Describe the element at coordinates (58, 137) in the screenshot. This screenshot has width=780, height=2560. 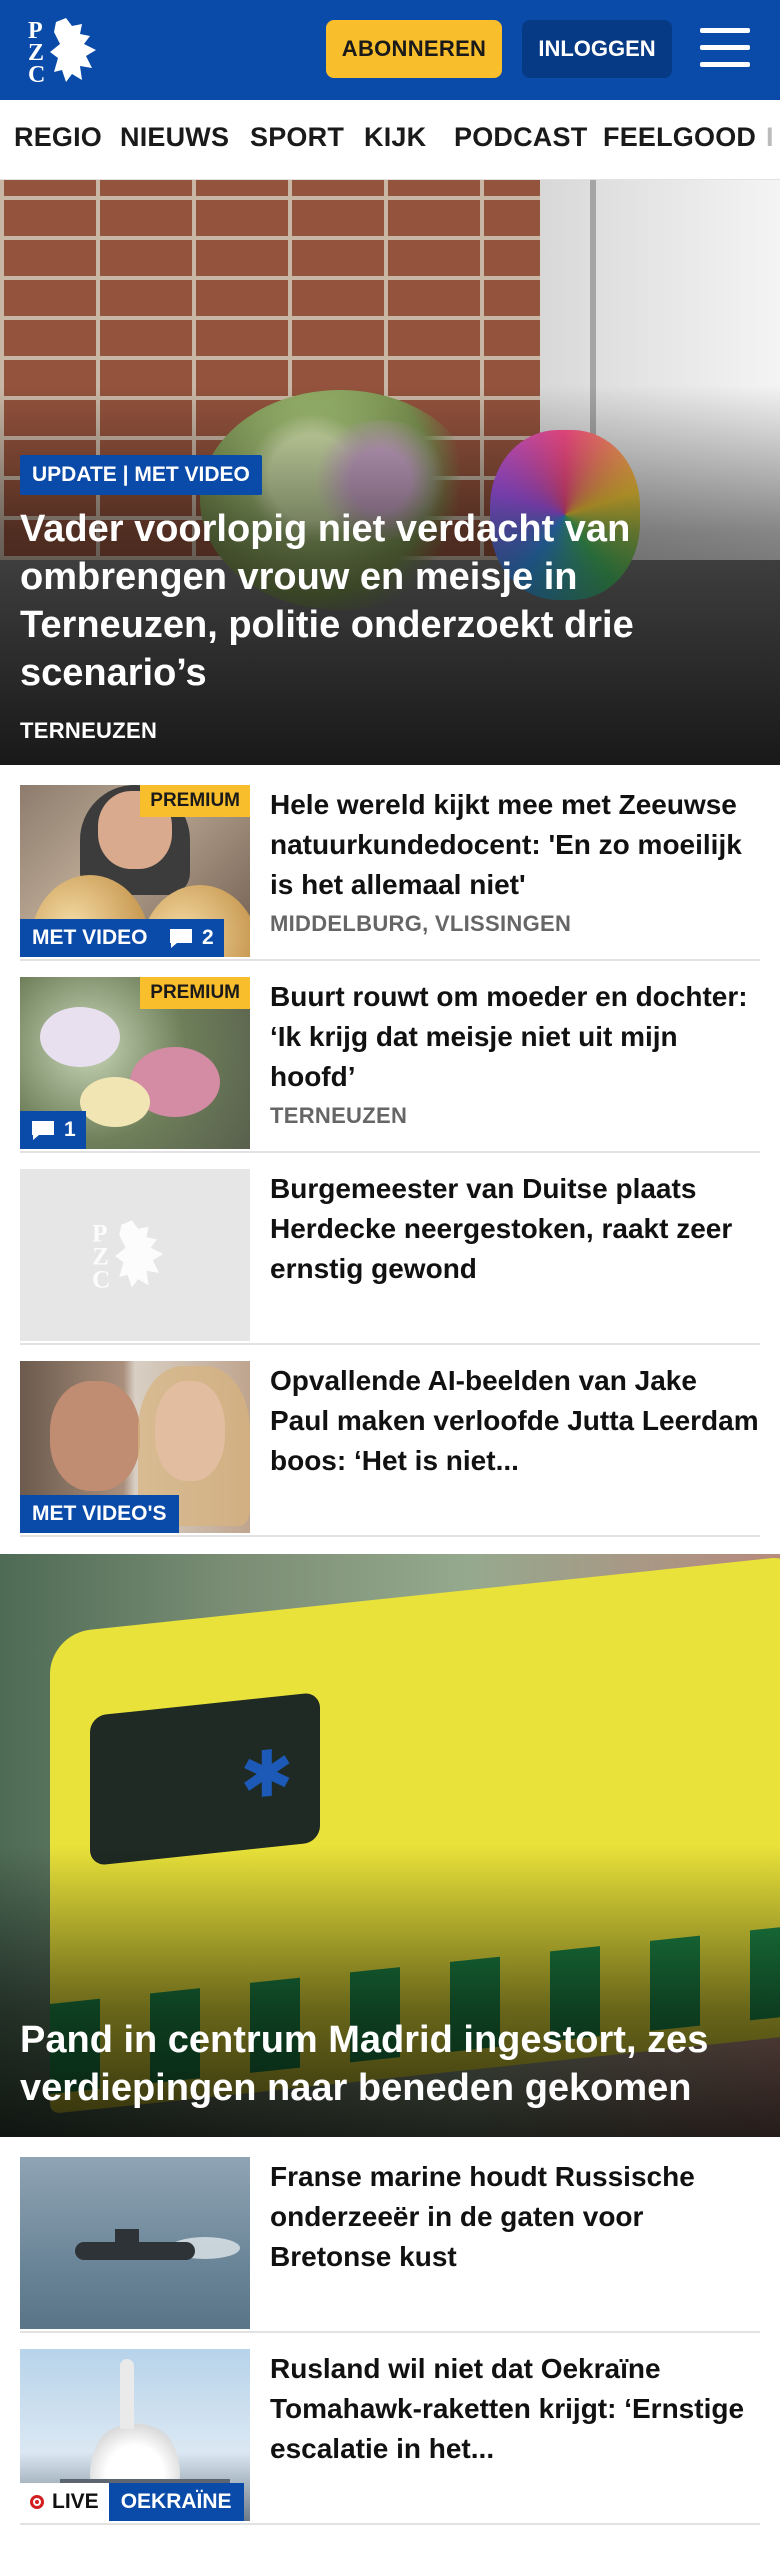
I see `nav-item-regio: REGIO` at that location.